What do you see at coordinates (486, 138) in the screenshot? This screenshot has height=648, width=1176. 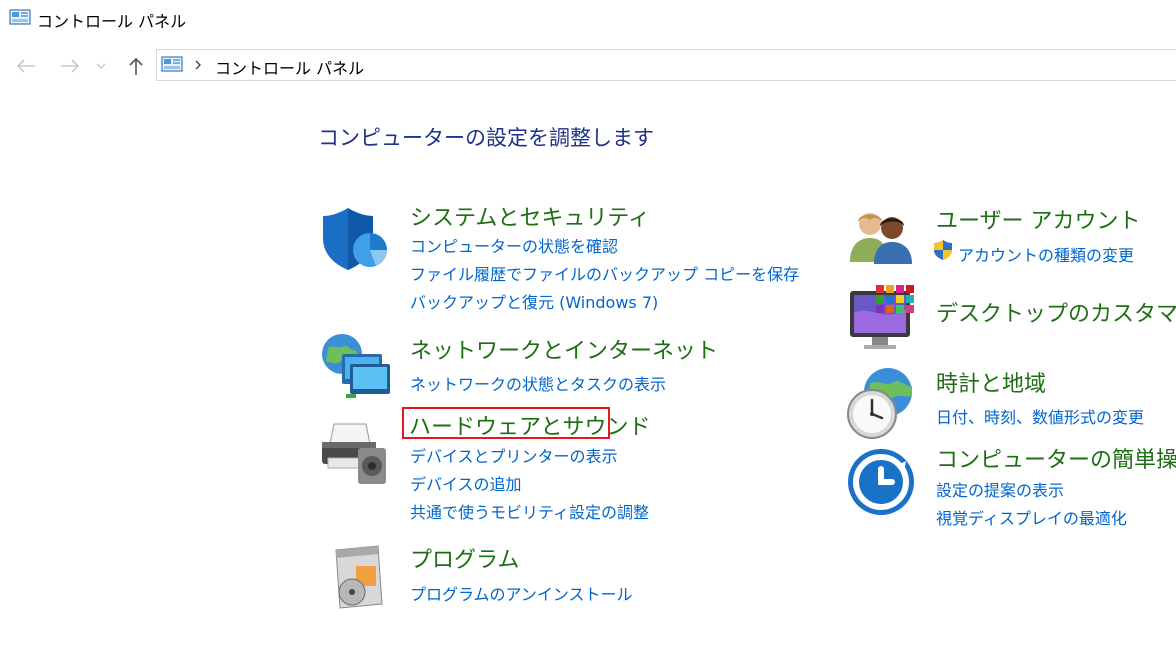 I see `page-title: コンピューターの設定を調整します` at bounding box center [486, 138].